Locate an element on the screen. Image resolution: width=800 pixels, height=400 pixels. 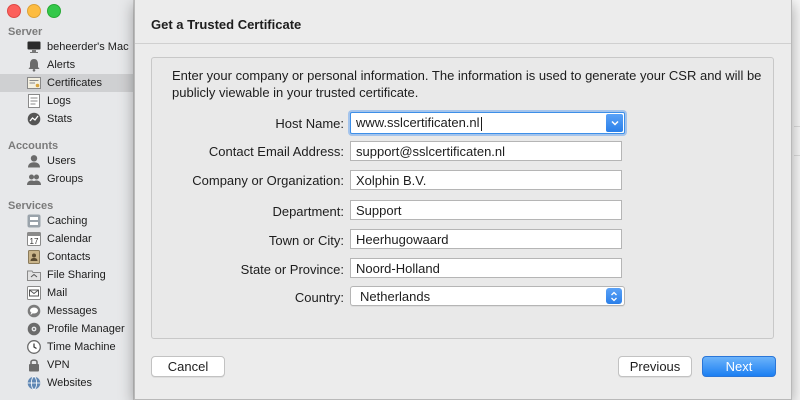
sidebar-item-users: Users is located at coordinates (66, 161).